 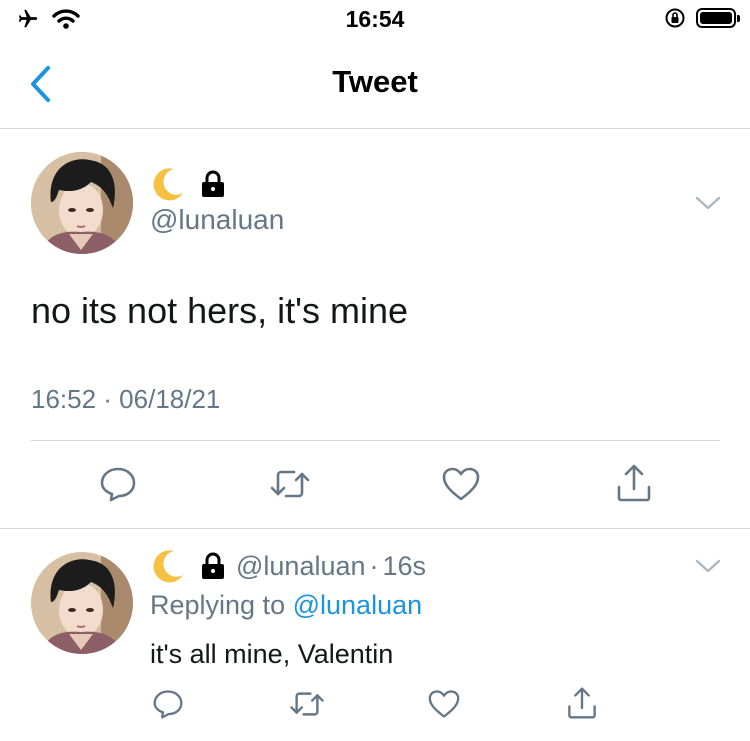 I want to click on reply-avatar, so click(x=82, y=603).